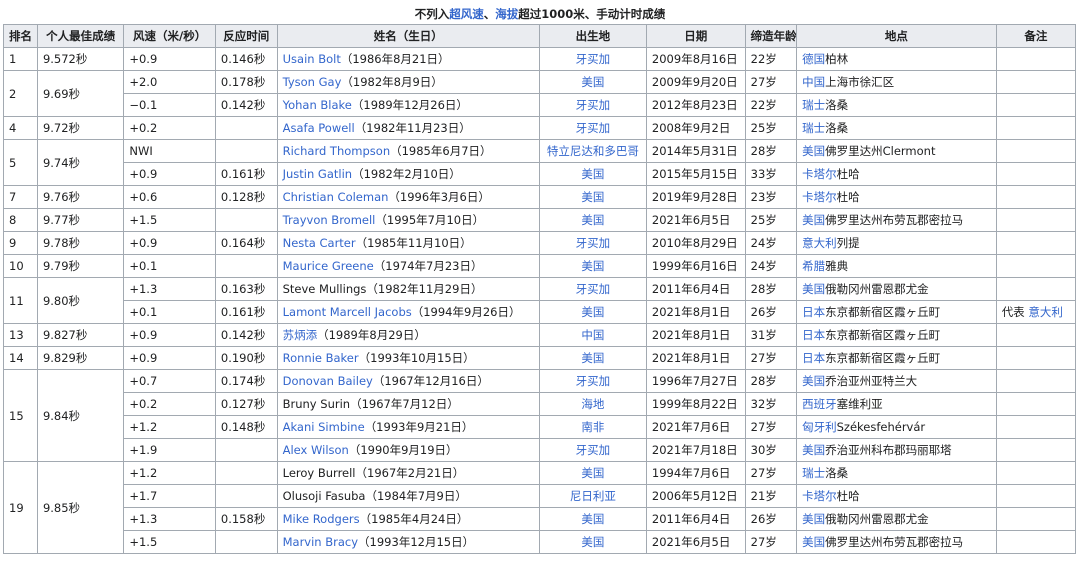 This screenshot has height=581, width=1080. What do you see at coordinates (880, 151) in the screenshot?
I see `location-city: 佛罗里达州Clermont` at bounding box center [880, 151].